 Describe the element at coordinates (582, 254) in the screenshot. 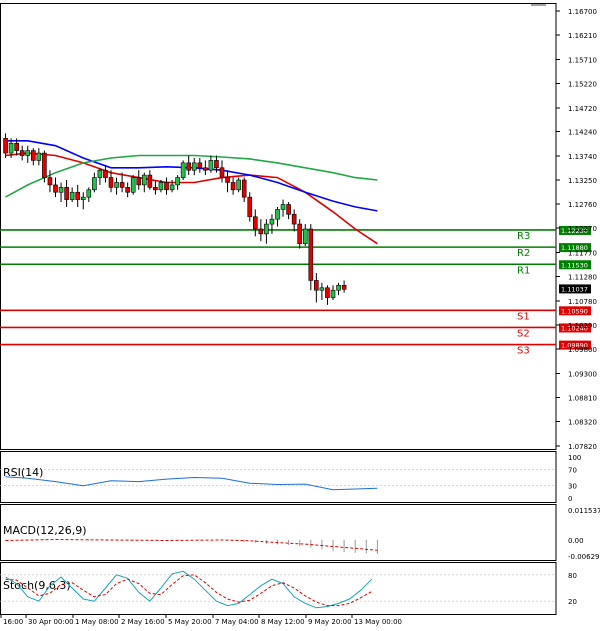

I see `price-tick-label: 1.11770` at that location.